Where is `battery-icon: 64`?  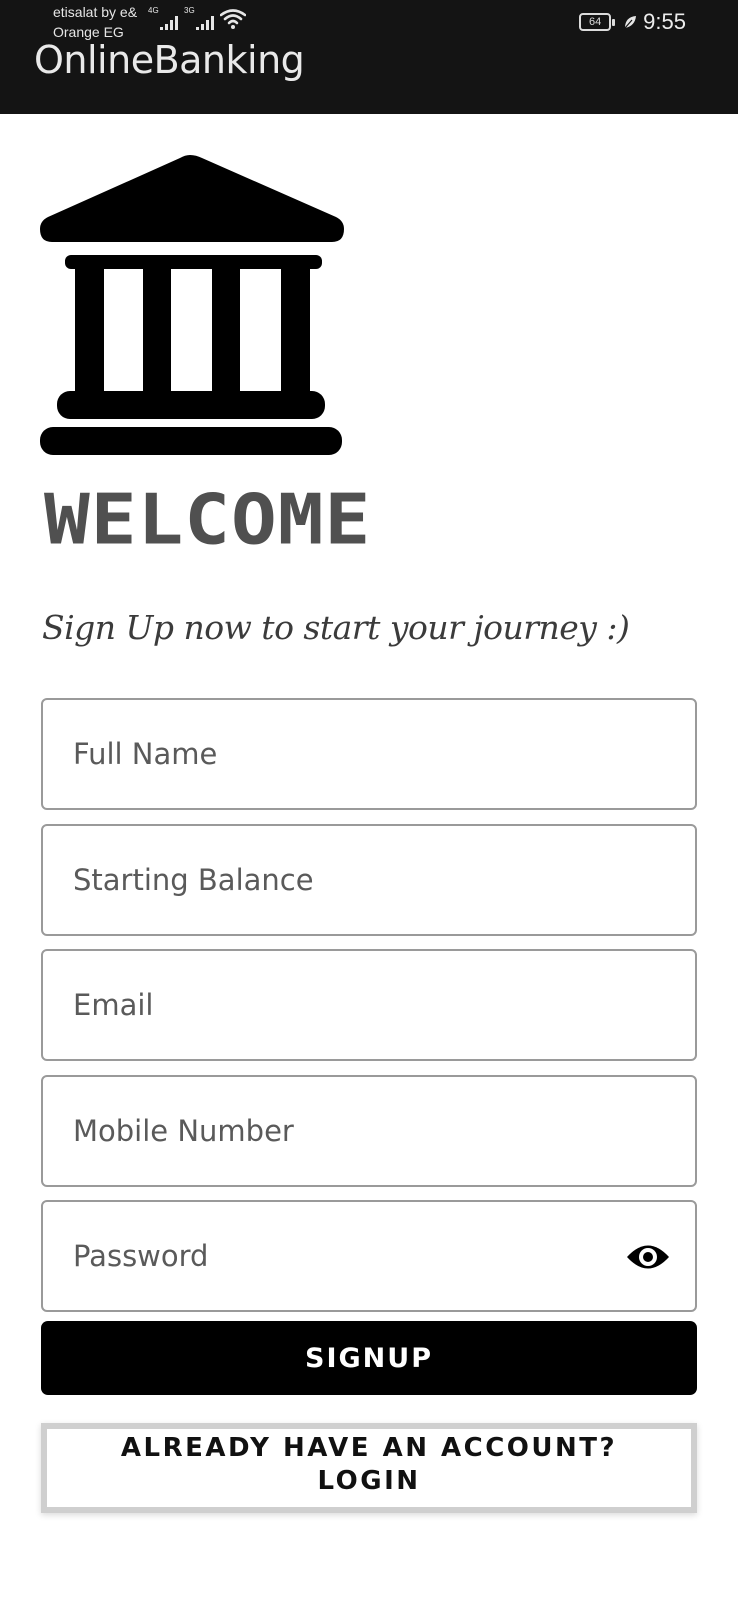 battery-icon: 64 is located at coordinates (597, 22).